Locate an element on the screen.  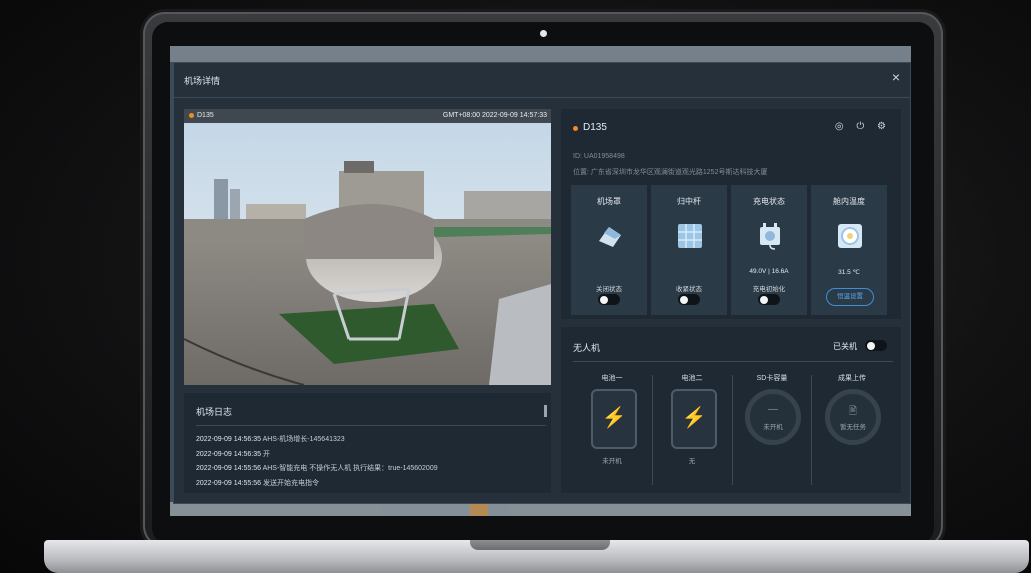
centering-rod-icon is located at coordinates (690, 236).